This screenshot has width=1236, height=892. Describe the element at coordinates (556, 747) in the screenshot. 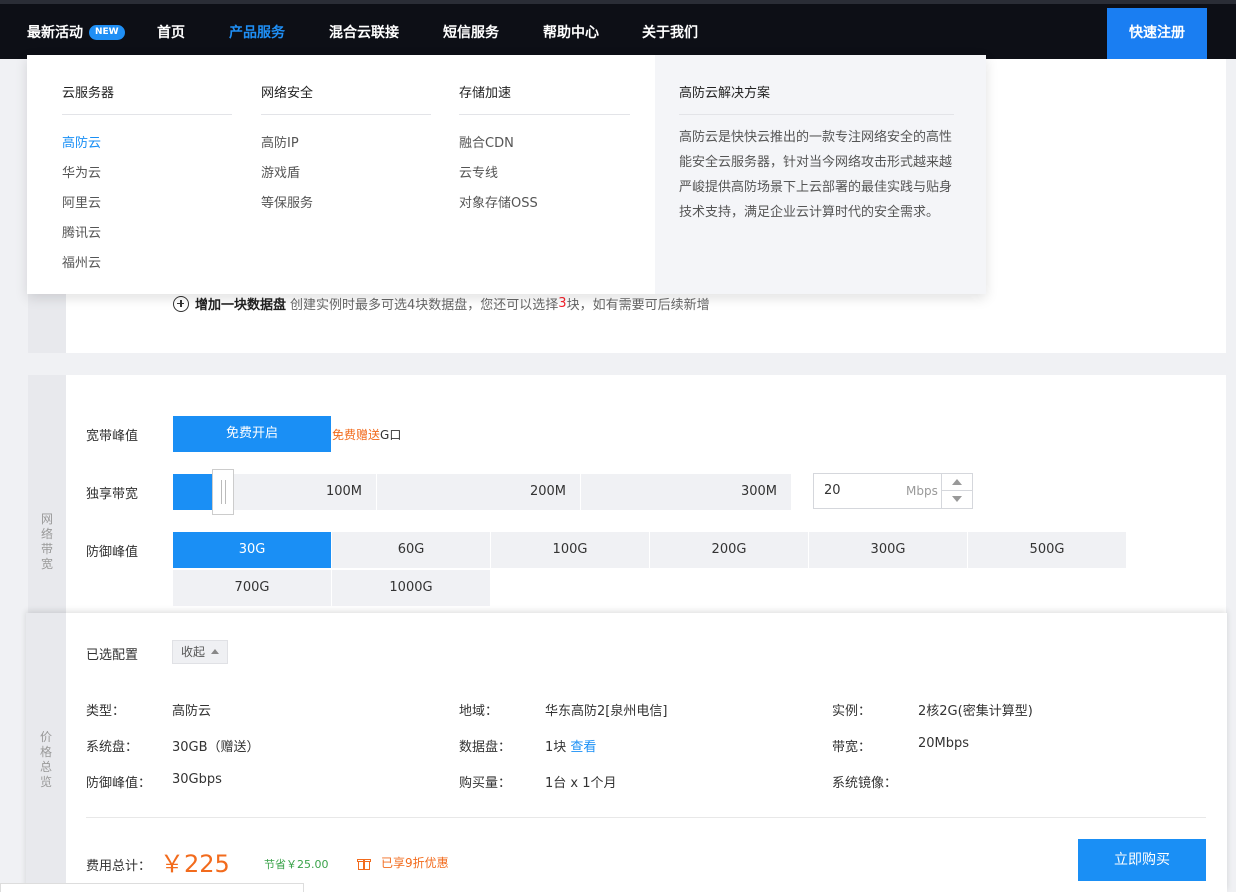

I see `datadisk-count: 1块` at that location.